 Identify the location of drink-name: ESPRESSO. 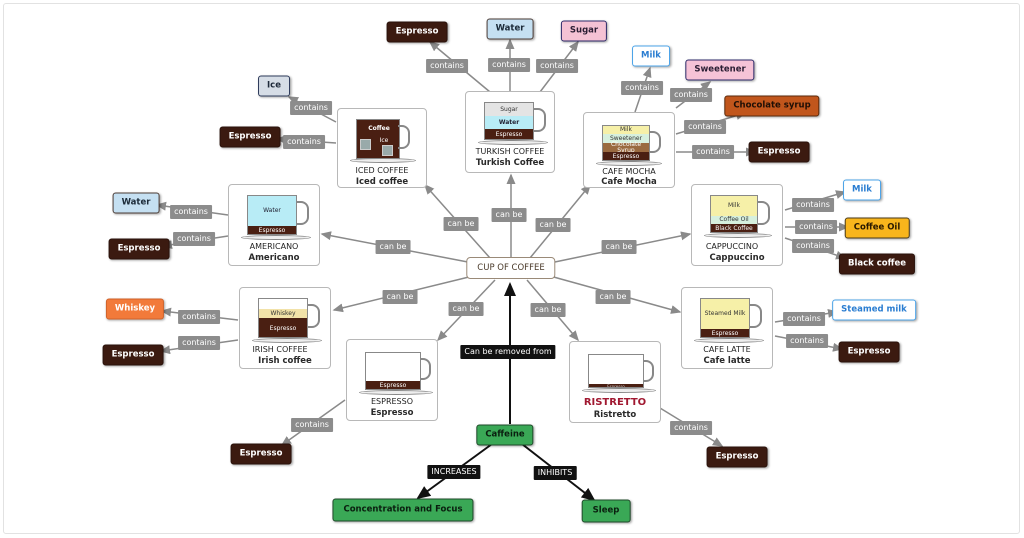
(392, 401).